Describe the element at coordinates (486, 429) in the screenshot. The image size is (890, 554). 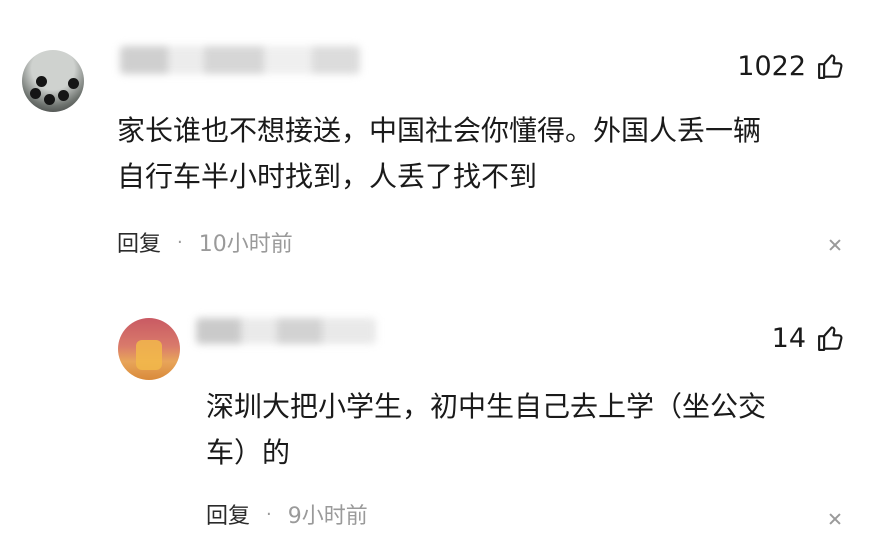
I see `comment-text: 深圳大把小学生，初中生自己去上学（坐公交 车）的` at that location.